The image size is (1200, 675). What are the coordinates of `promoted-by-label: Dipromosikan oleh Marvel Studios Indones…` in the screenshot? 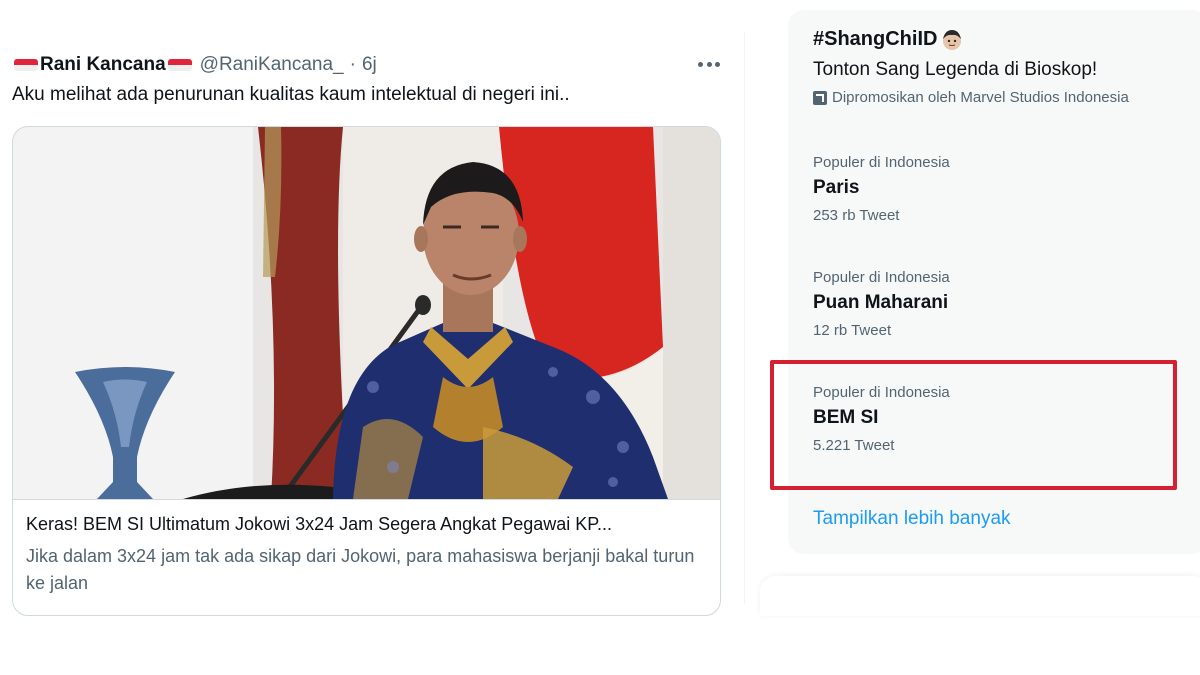 It's located at (980, 97).